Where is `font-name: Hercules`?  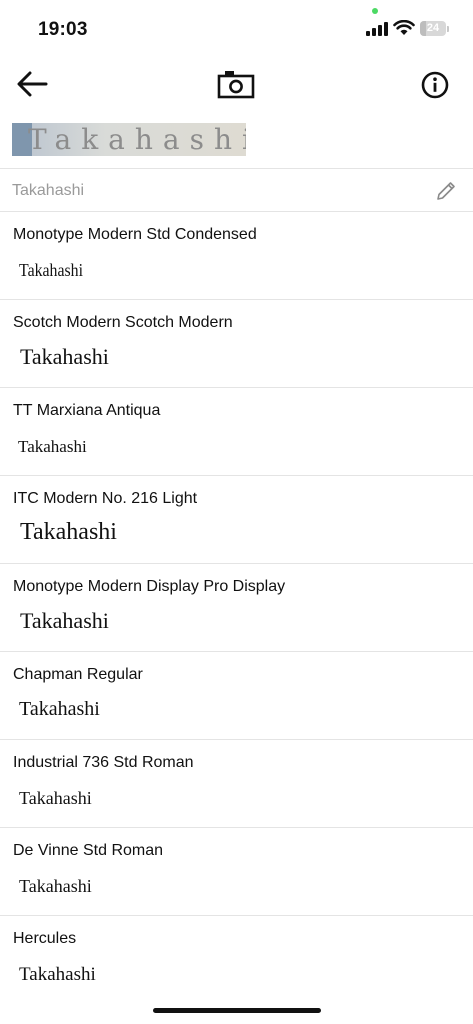
font-name: Hercules is located at coordinates (45, 938).